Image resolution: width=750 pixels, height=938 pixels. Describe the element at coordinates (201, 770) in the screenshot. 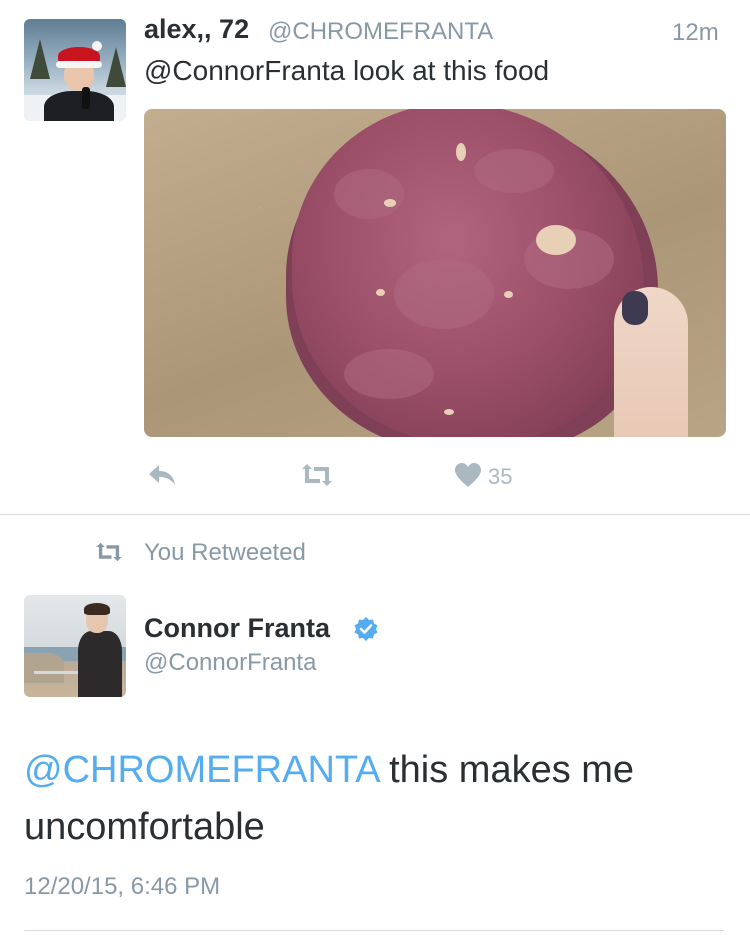

I see `mention-link: @CHROMEFRANTA` at that location.